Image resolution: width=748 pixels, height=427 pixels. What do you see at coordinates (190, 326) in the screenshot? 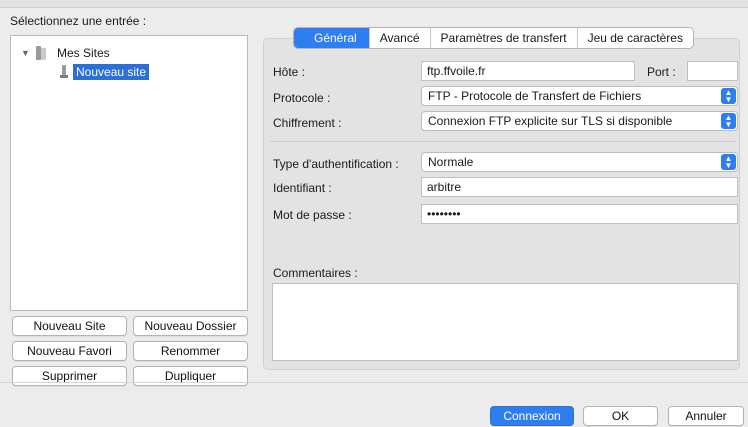
I see `new-folder-button: Nouveau Dossier` at bounding box center [190, 326].